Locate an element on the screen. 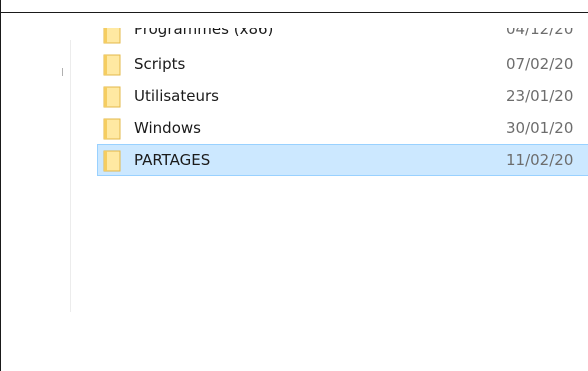 The width and height of the screenshot is (588, 371). file-name: Utilisateurs is located at coordinates (176, 96).